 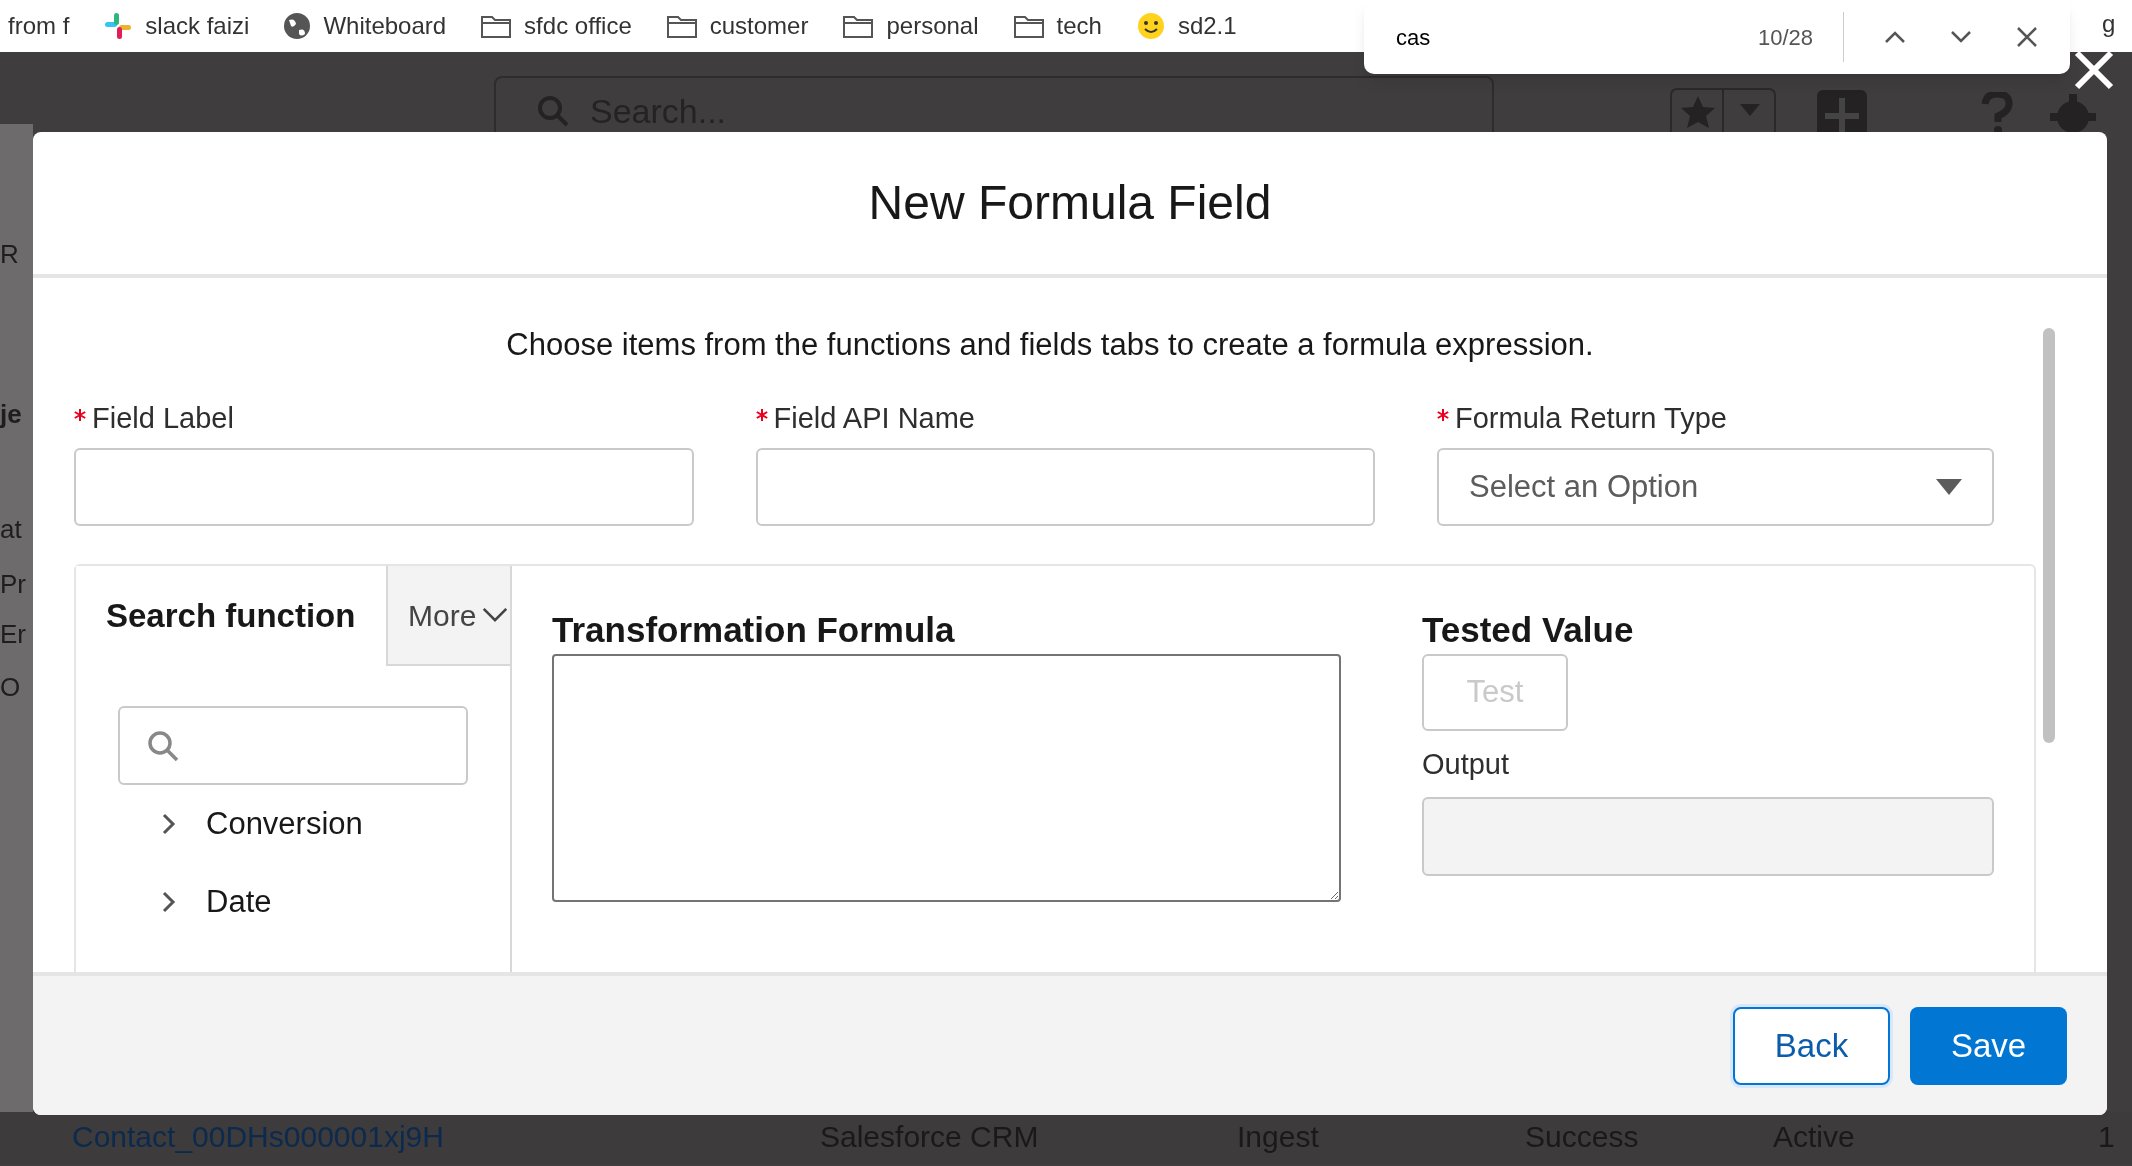 What do you see at coordinates (1466, 764) in the screenshot?
I see `field-label: Output` at bounding box center [1466, 764].